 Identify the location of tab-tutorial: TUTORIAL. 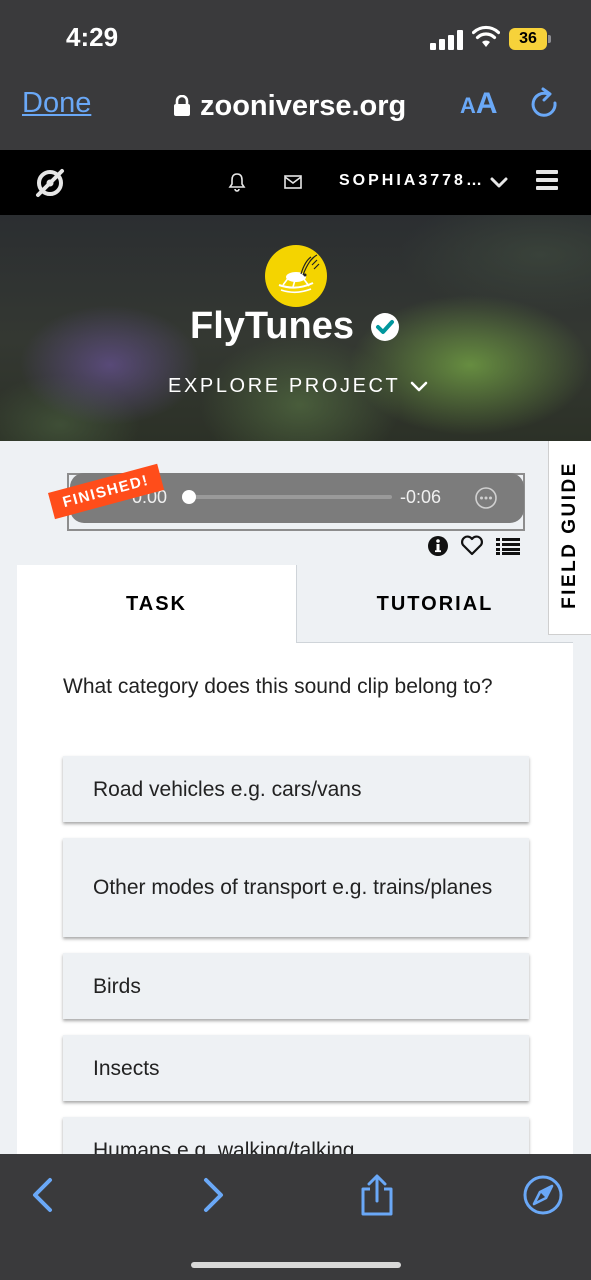
(434, 604).